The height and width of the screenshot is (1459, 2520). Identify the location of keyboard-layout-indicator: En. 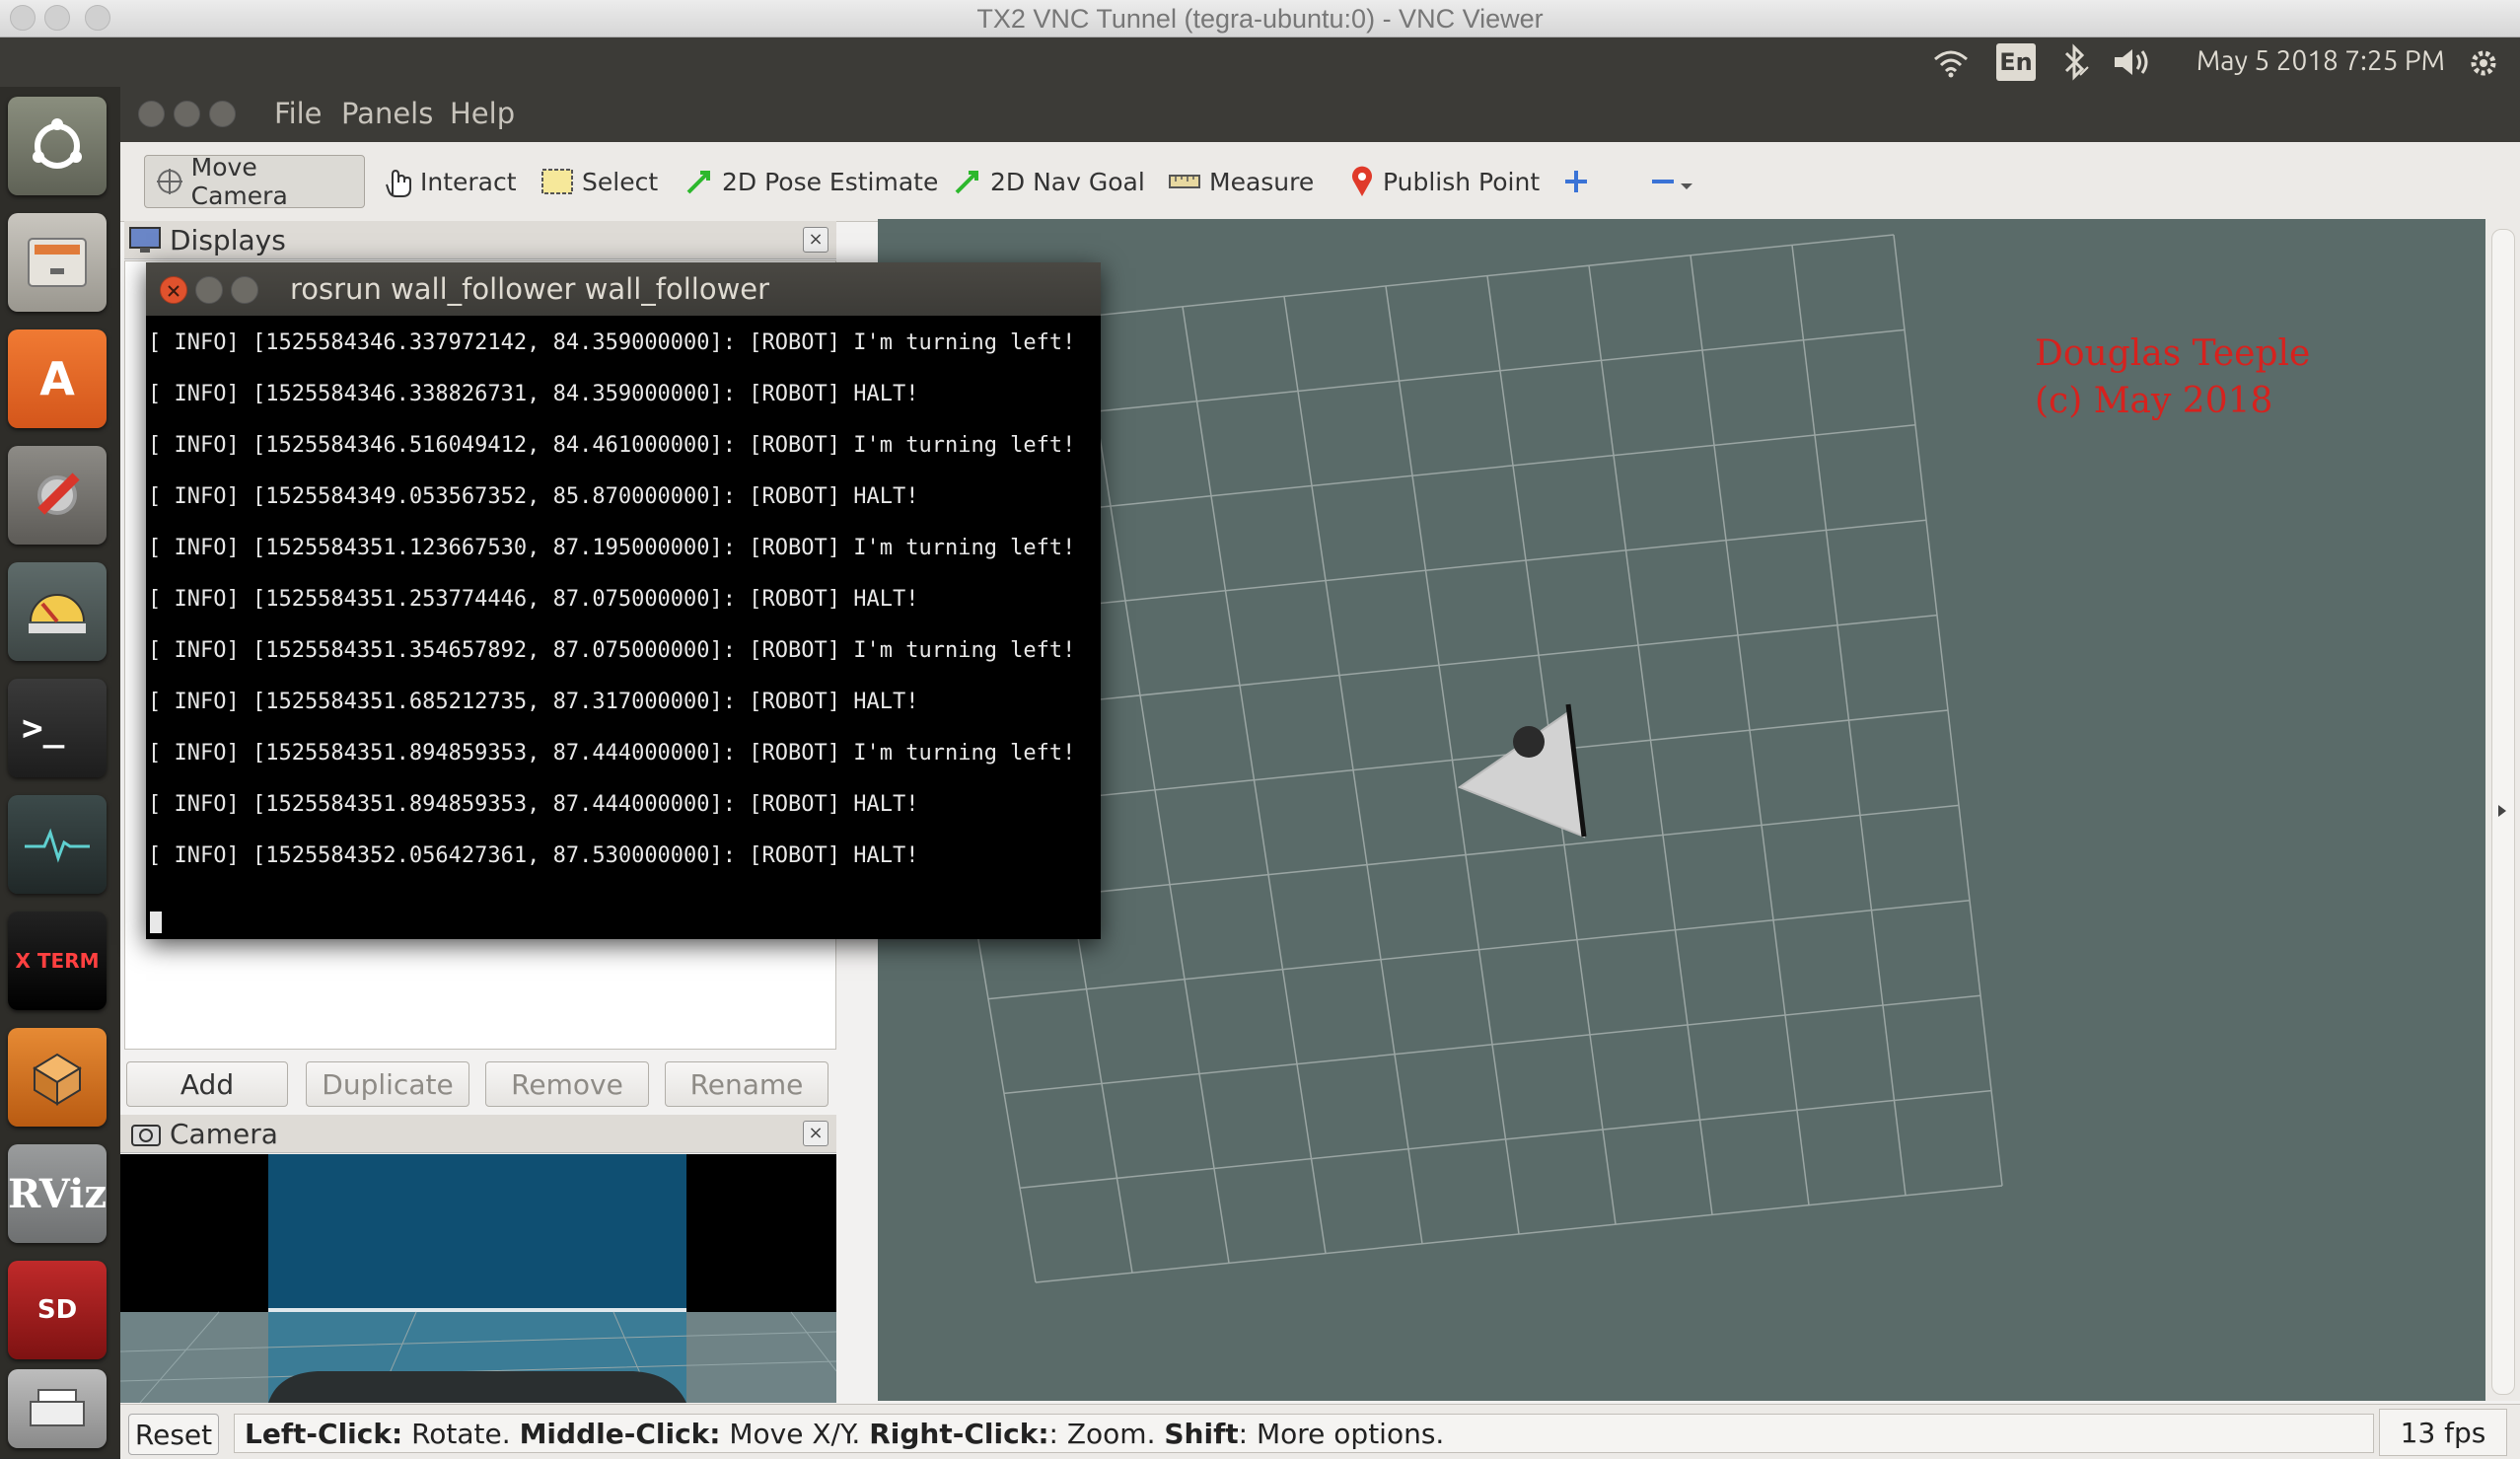
(2016, 62).